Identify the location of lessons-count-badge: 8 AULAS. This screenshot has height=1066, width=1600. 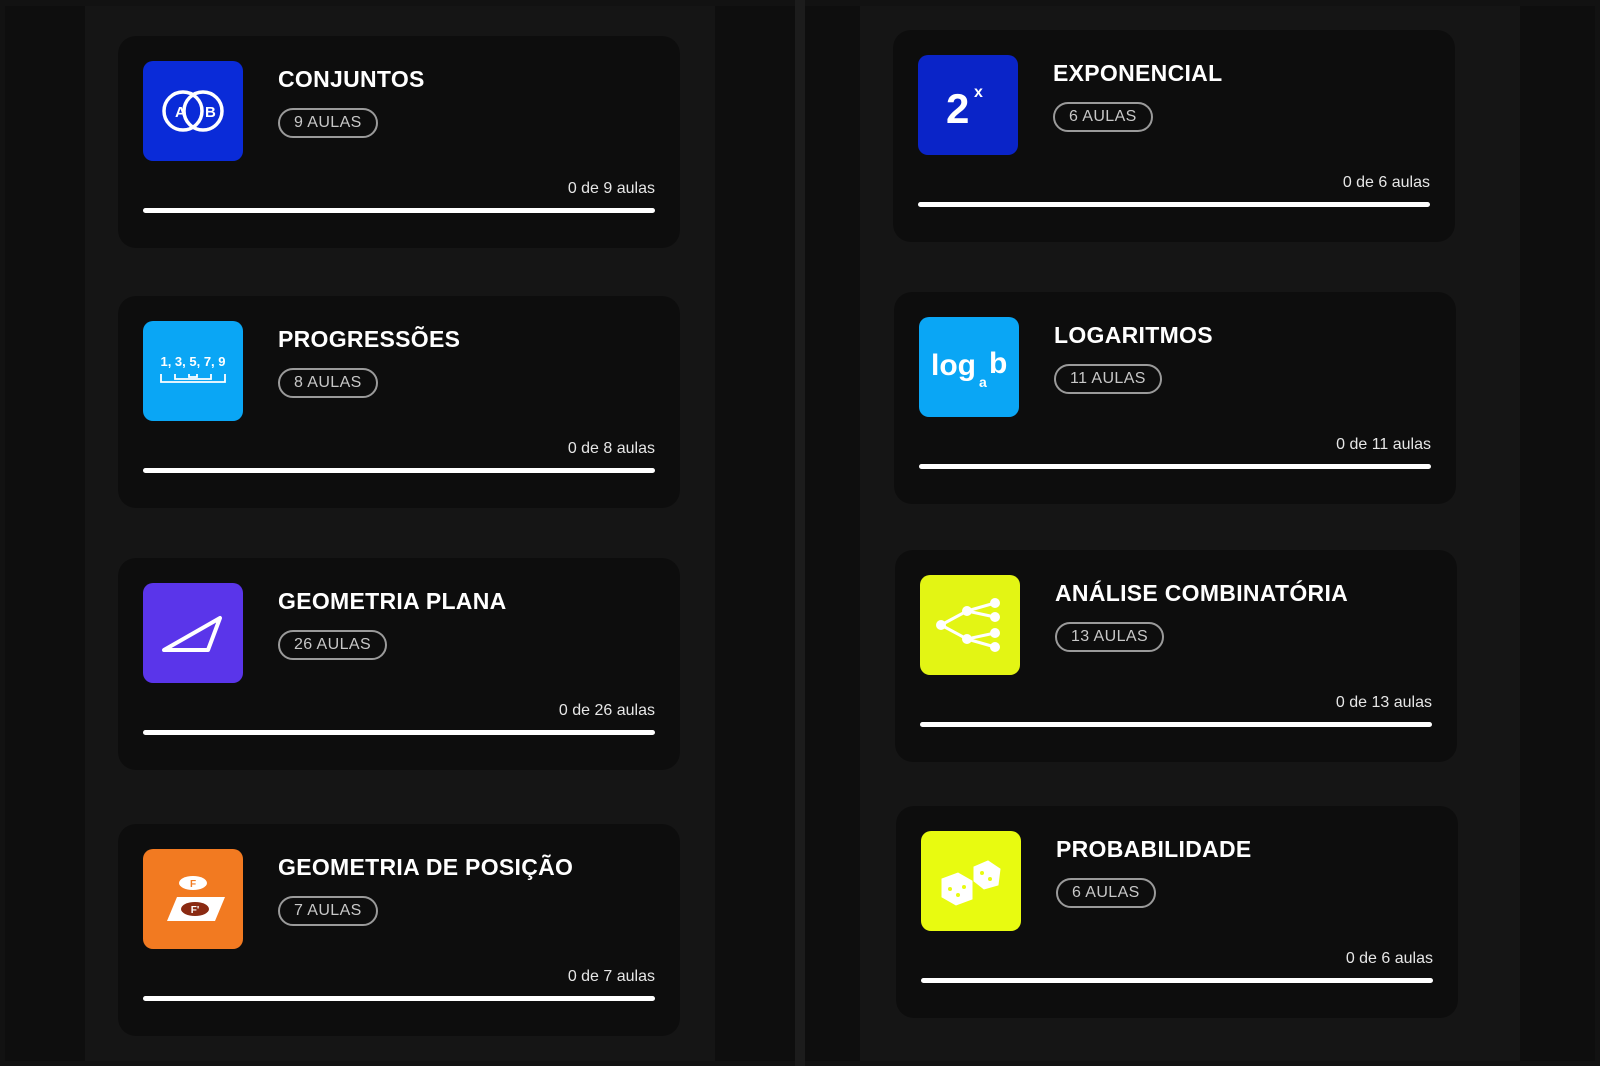
(328, 383).